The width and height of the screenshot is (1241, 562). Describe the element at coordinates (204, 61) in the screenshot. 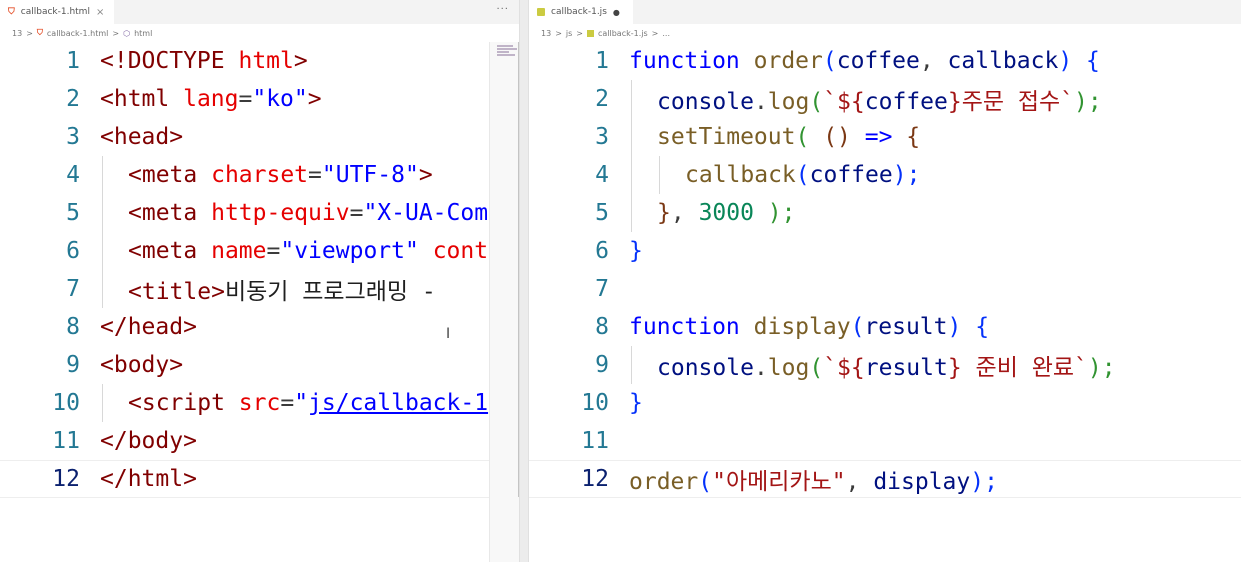

I see `line-content: <!DOCTYPE html>` at that location.